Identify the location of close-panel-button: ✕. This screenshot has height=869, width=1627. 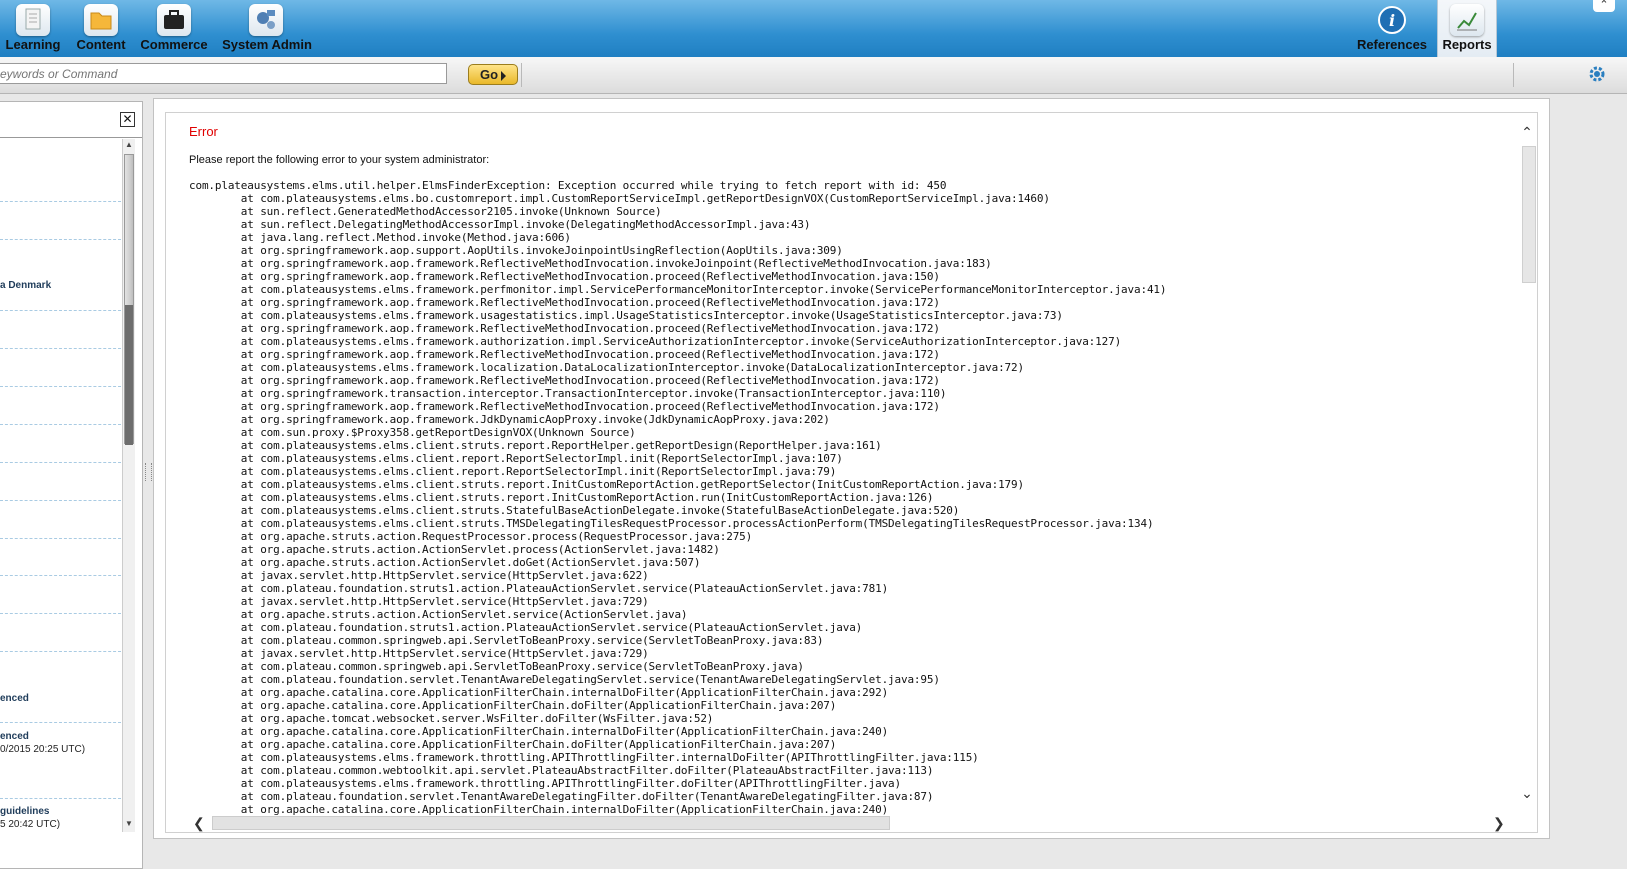
(127, 119).